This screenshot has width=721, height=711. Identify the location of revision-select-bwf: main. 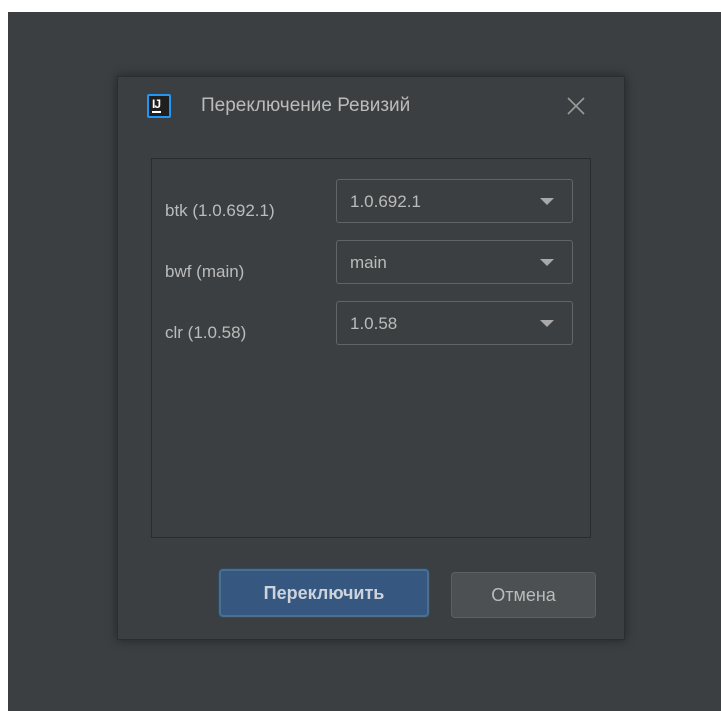
(454, 262).